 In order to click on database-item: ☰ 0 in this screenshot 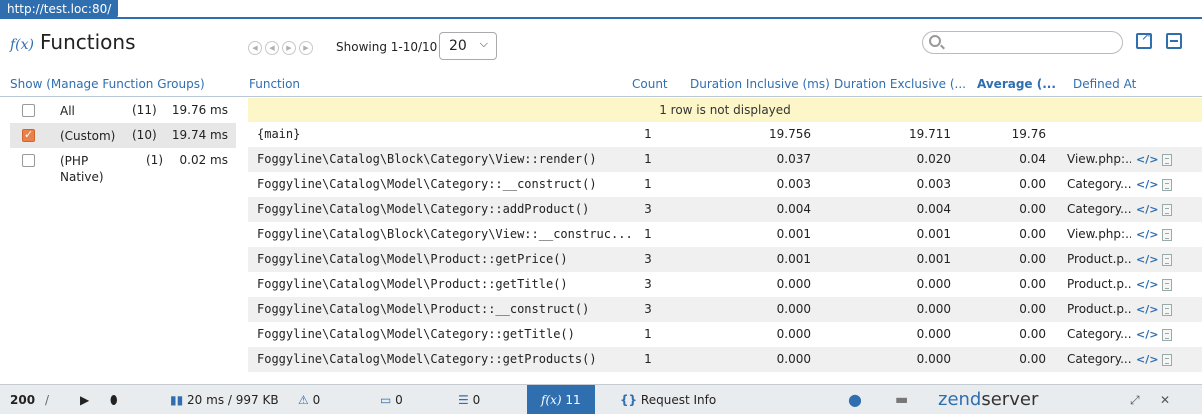, I will do `click(469, 399)`.